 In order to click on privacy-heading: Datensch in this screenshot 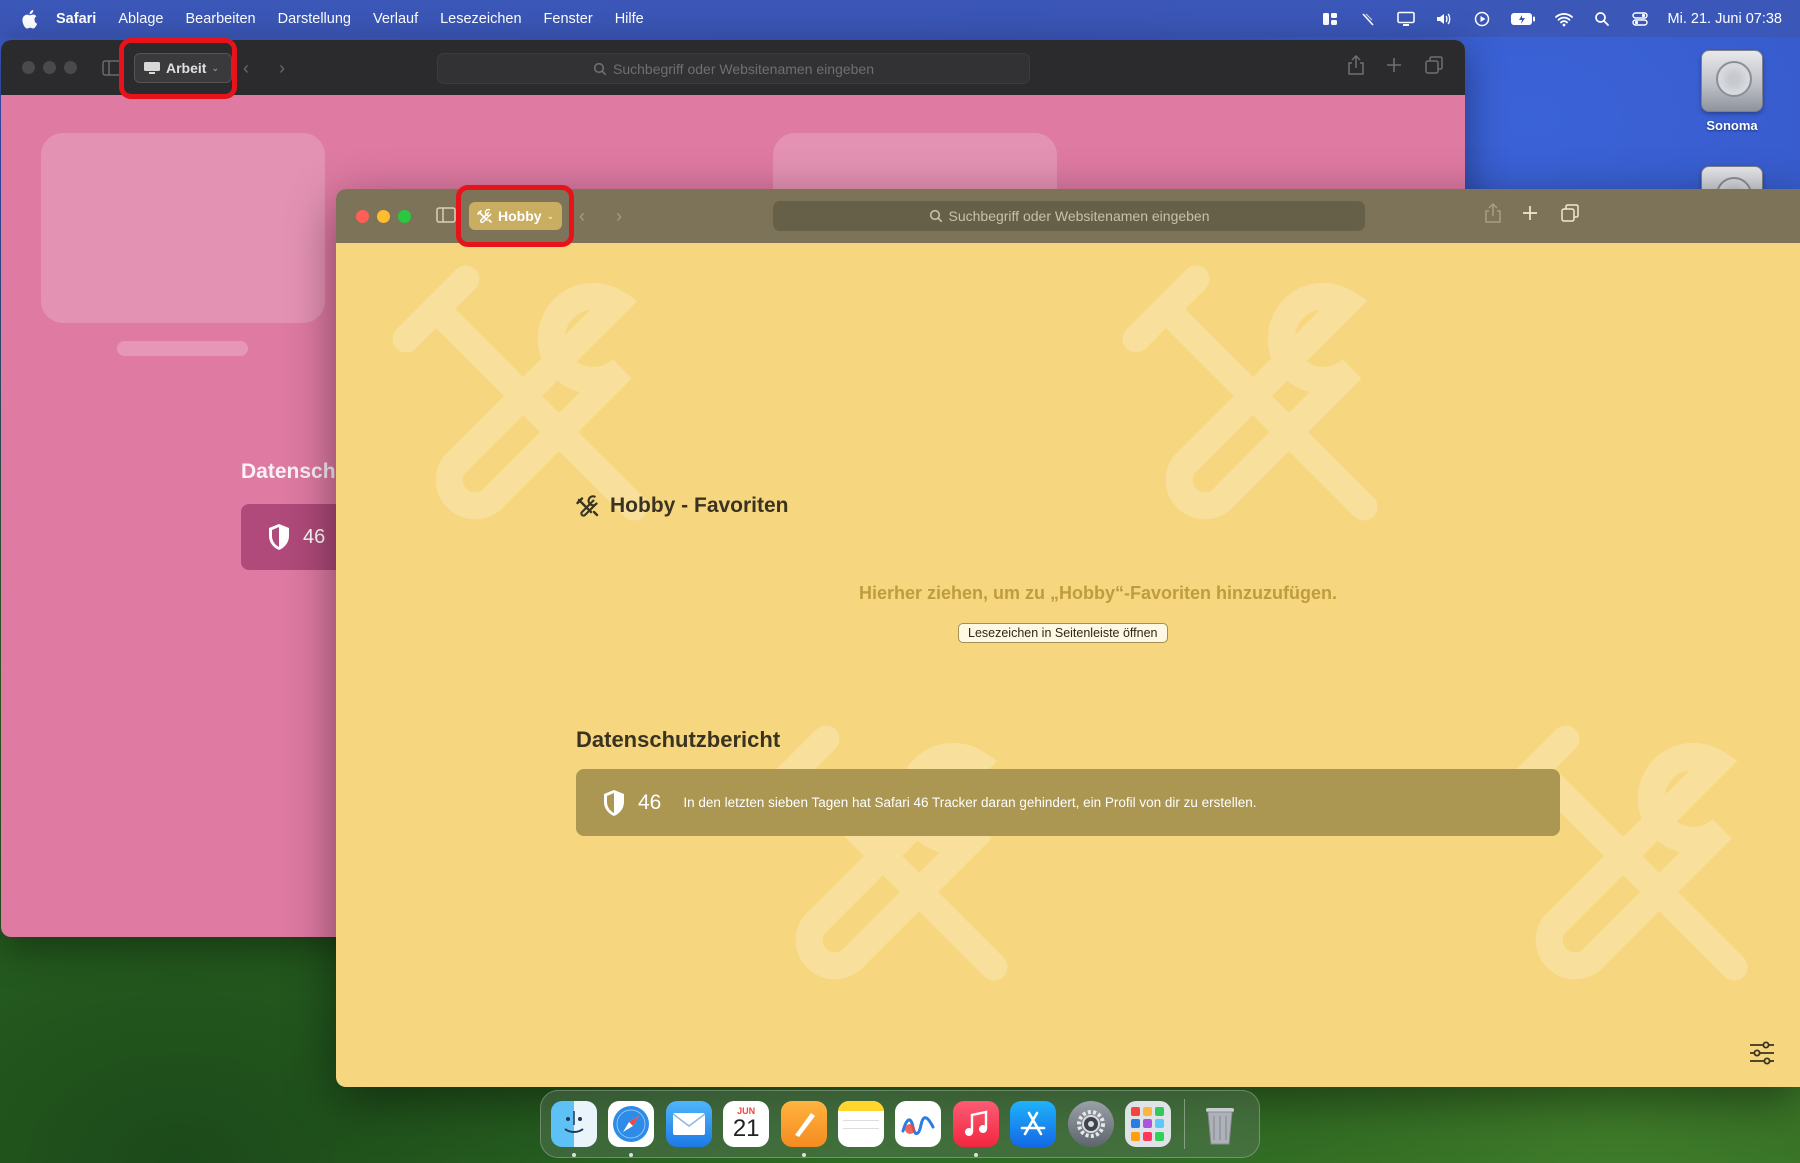, I will do `click(288, 471)`.